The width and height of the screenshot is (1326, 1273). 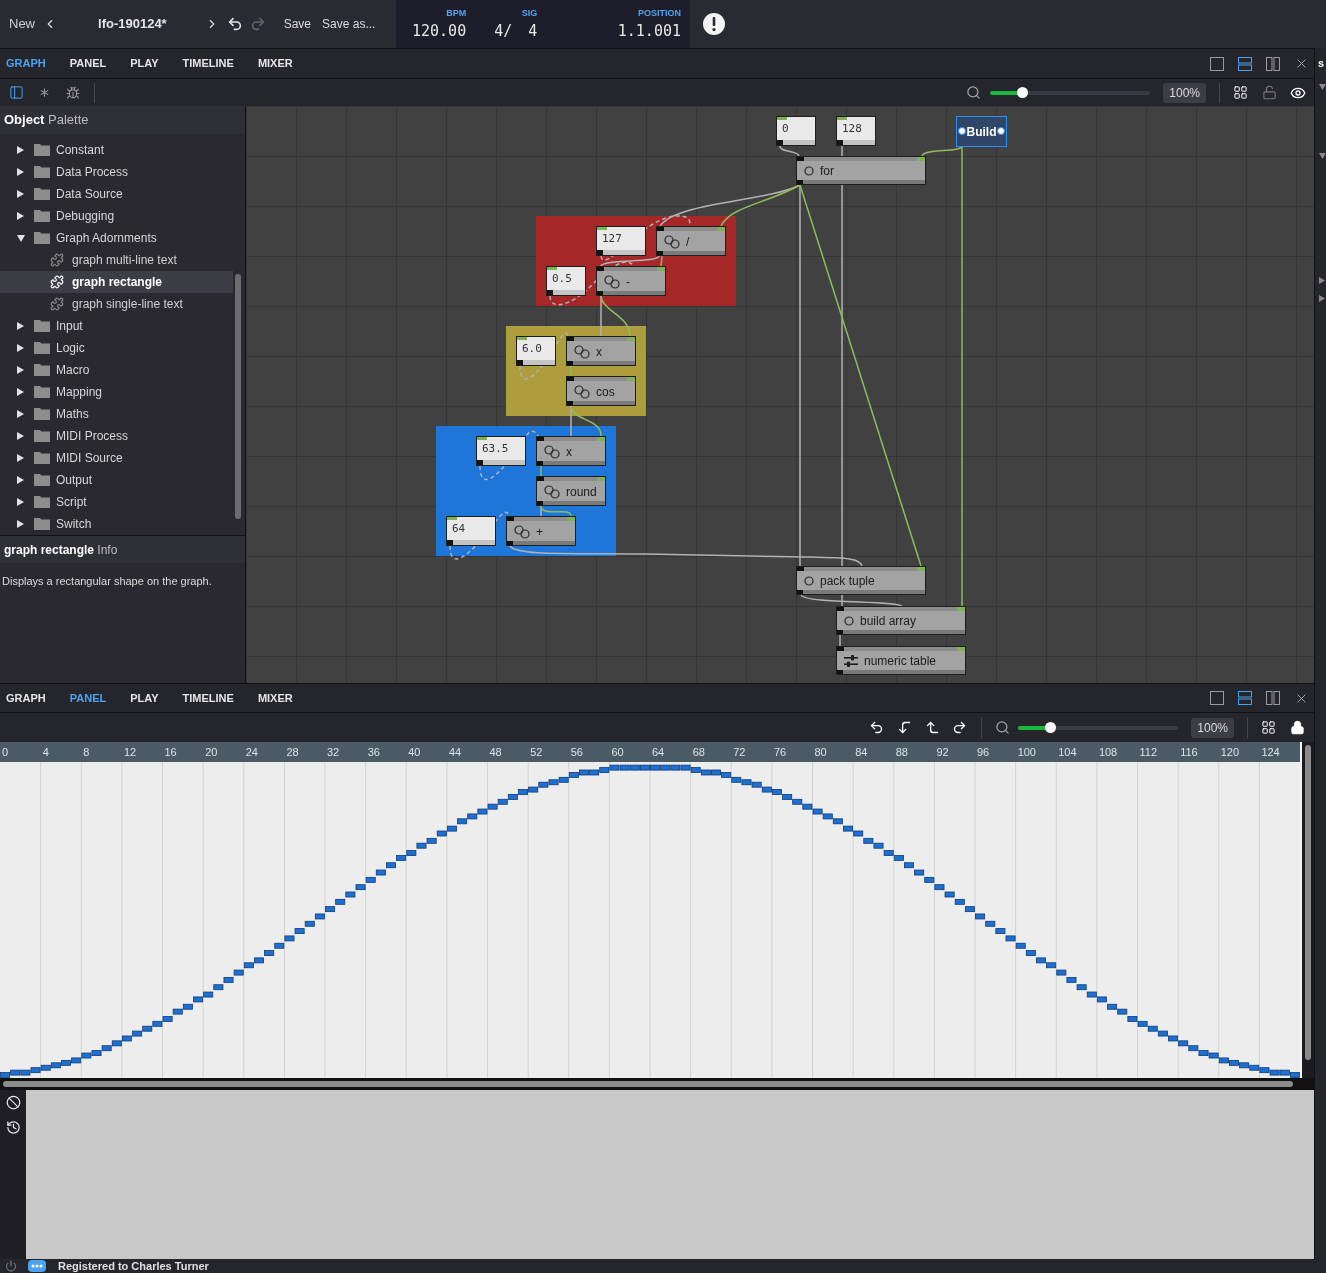 I want to click on folder-icon, so click(x=42, y=150).